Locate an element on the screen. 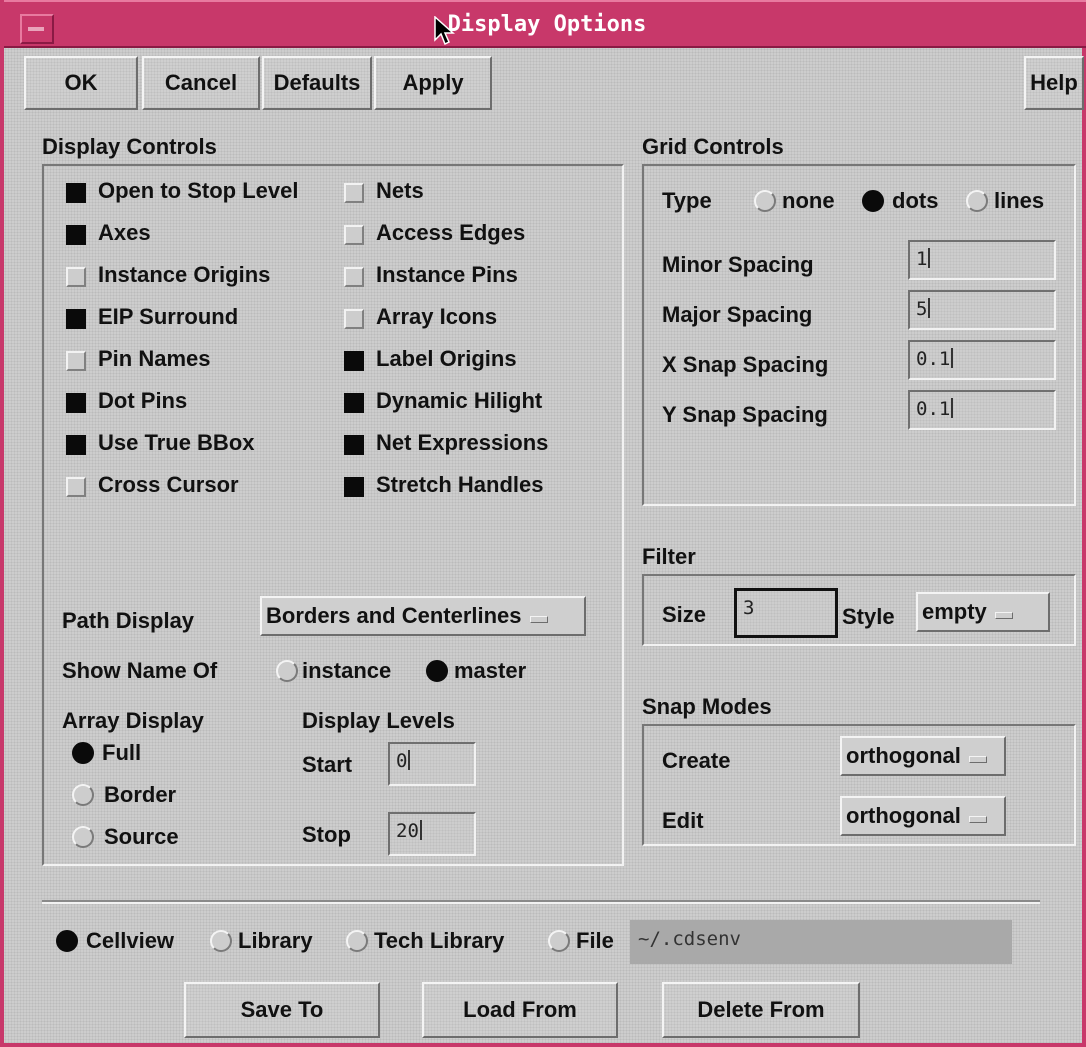 The height and width of the screenshot is (1047, 1086). radio-grid-lines is located at coordinates (977, 201).